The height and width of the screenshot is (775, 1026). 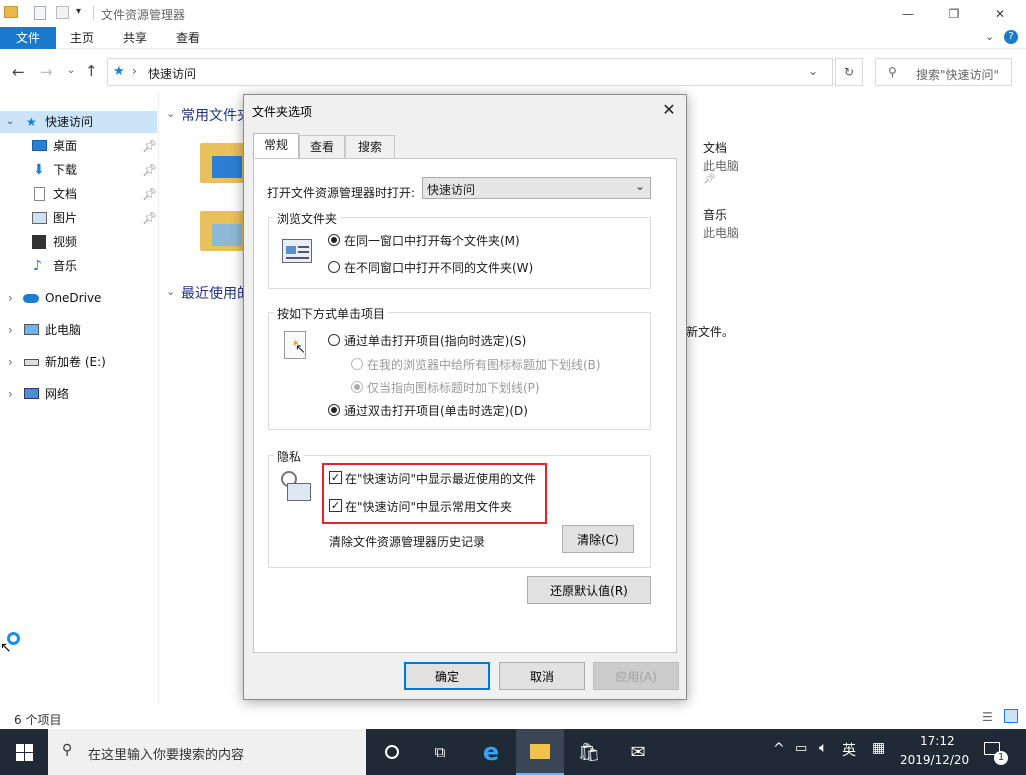 I want to click on search-box: ⚲ 搜索"快速访问", so click(x=943, y=72).